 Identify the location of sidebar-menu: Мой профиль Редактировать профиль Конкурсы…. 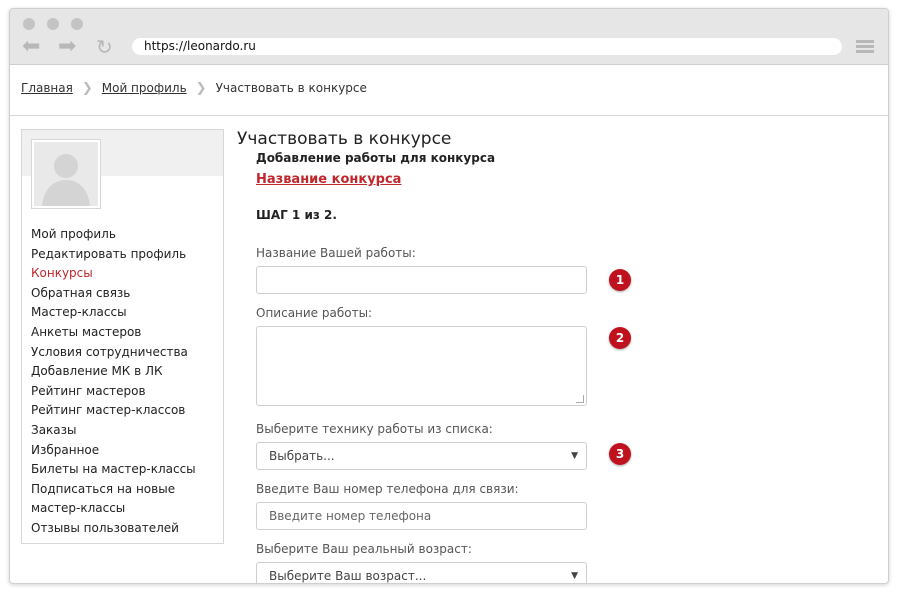
(126, 382).